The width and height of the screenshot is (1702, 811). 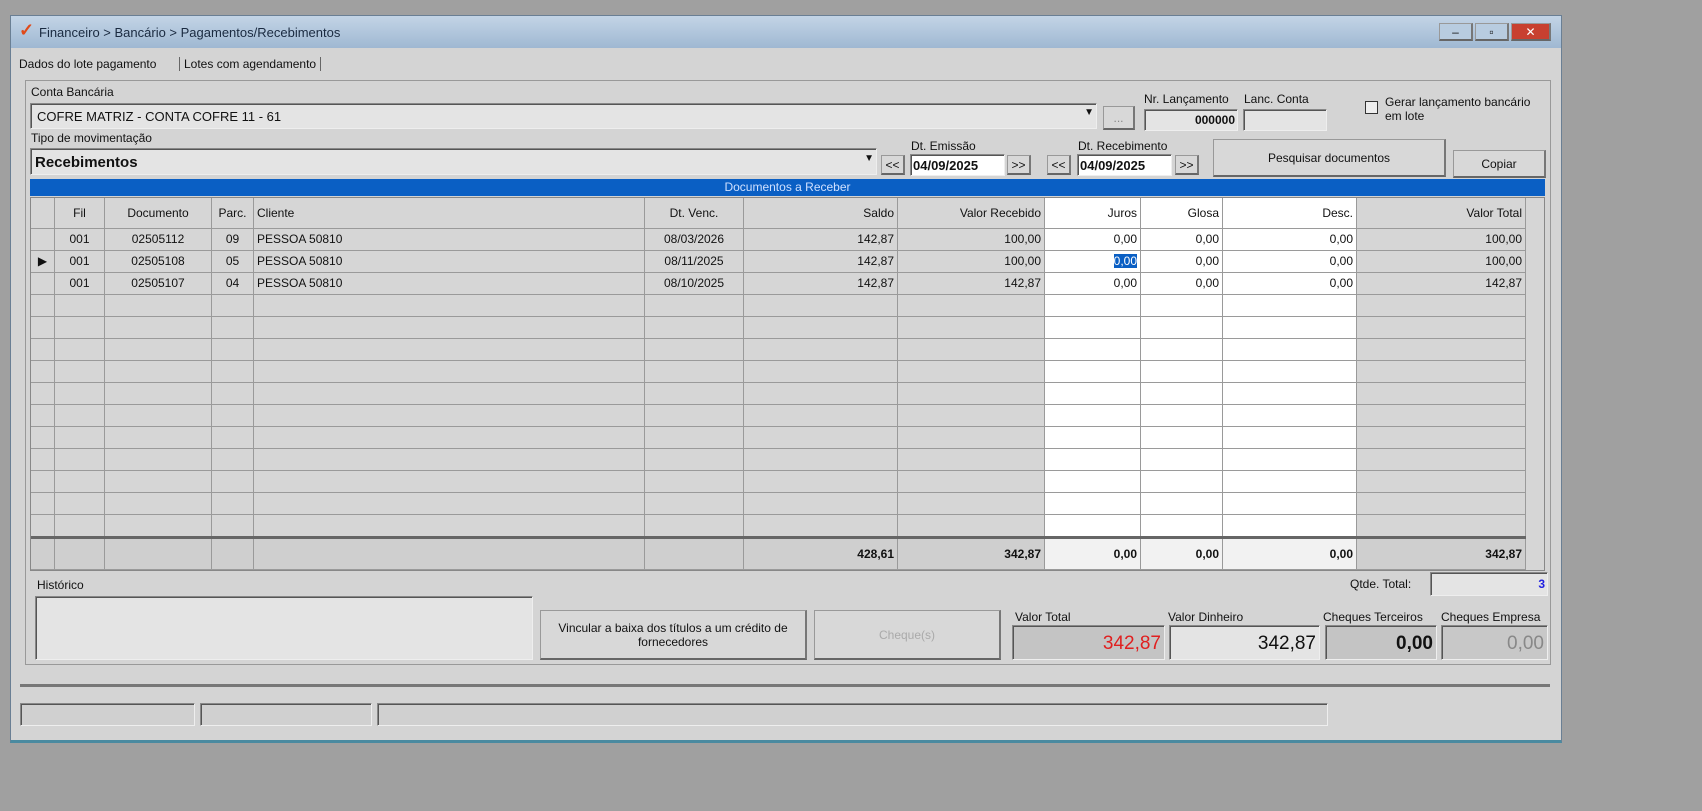 What do you see at coordinates (250, 64) in the screenshot?
I see `tab-lotes-agendamento: Lotes com agendamento` at bounding box center [250, 64].